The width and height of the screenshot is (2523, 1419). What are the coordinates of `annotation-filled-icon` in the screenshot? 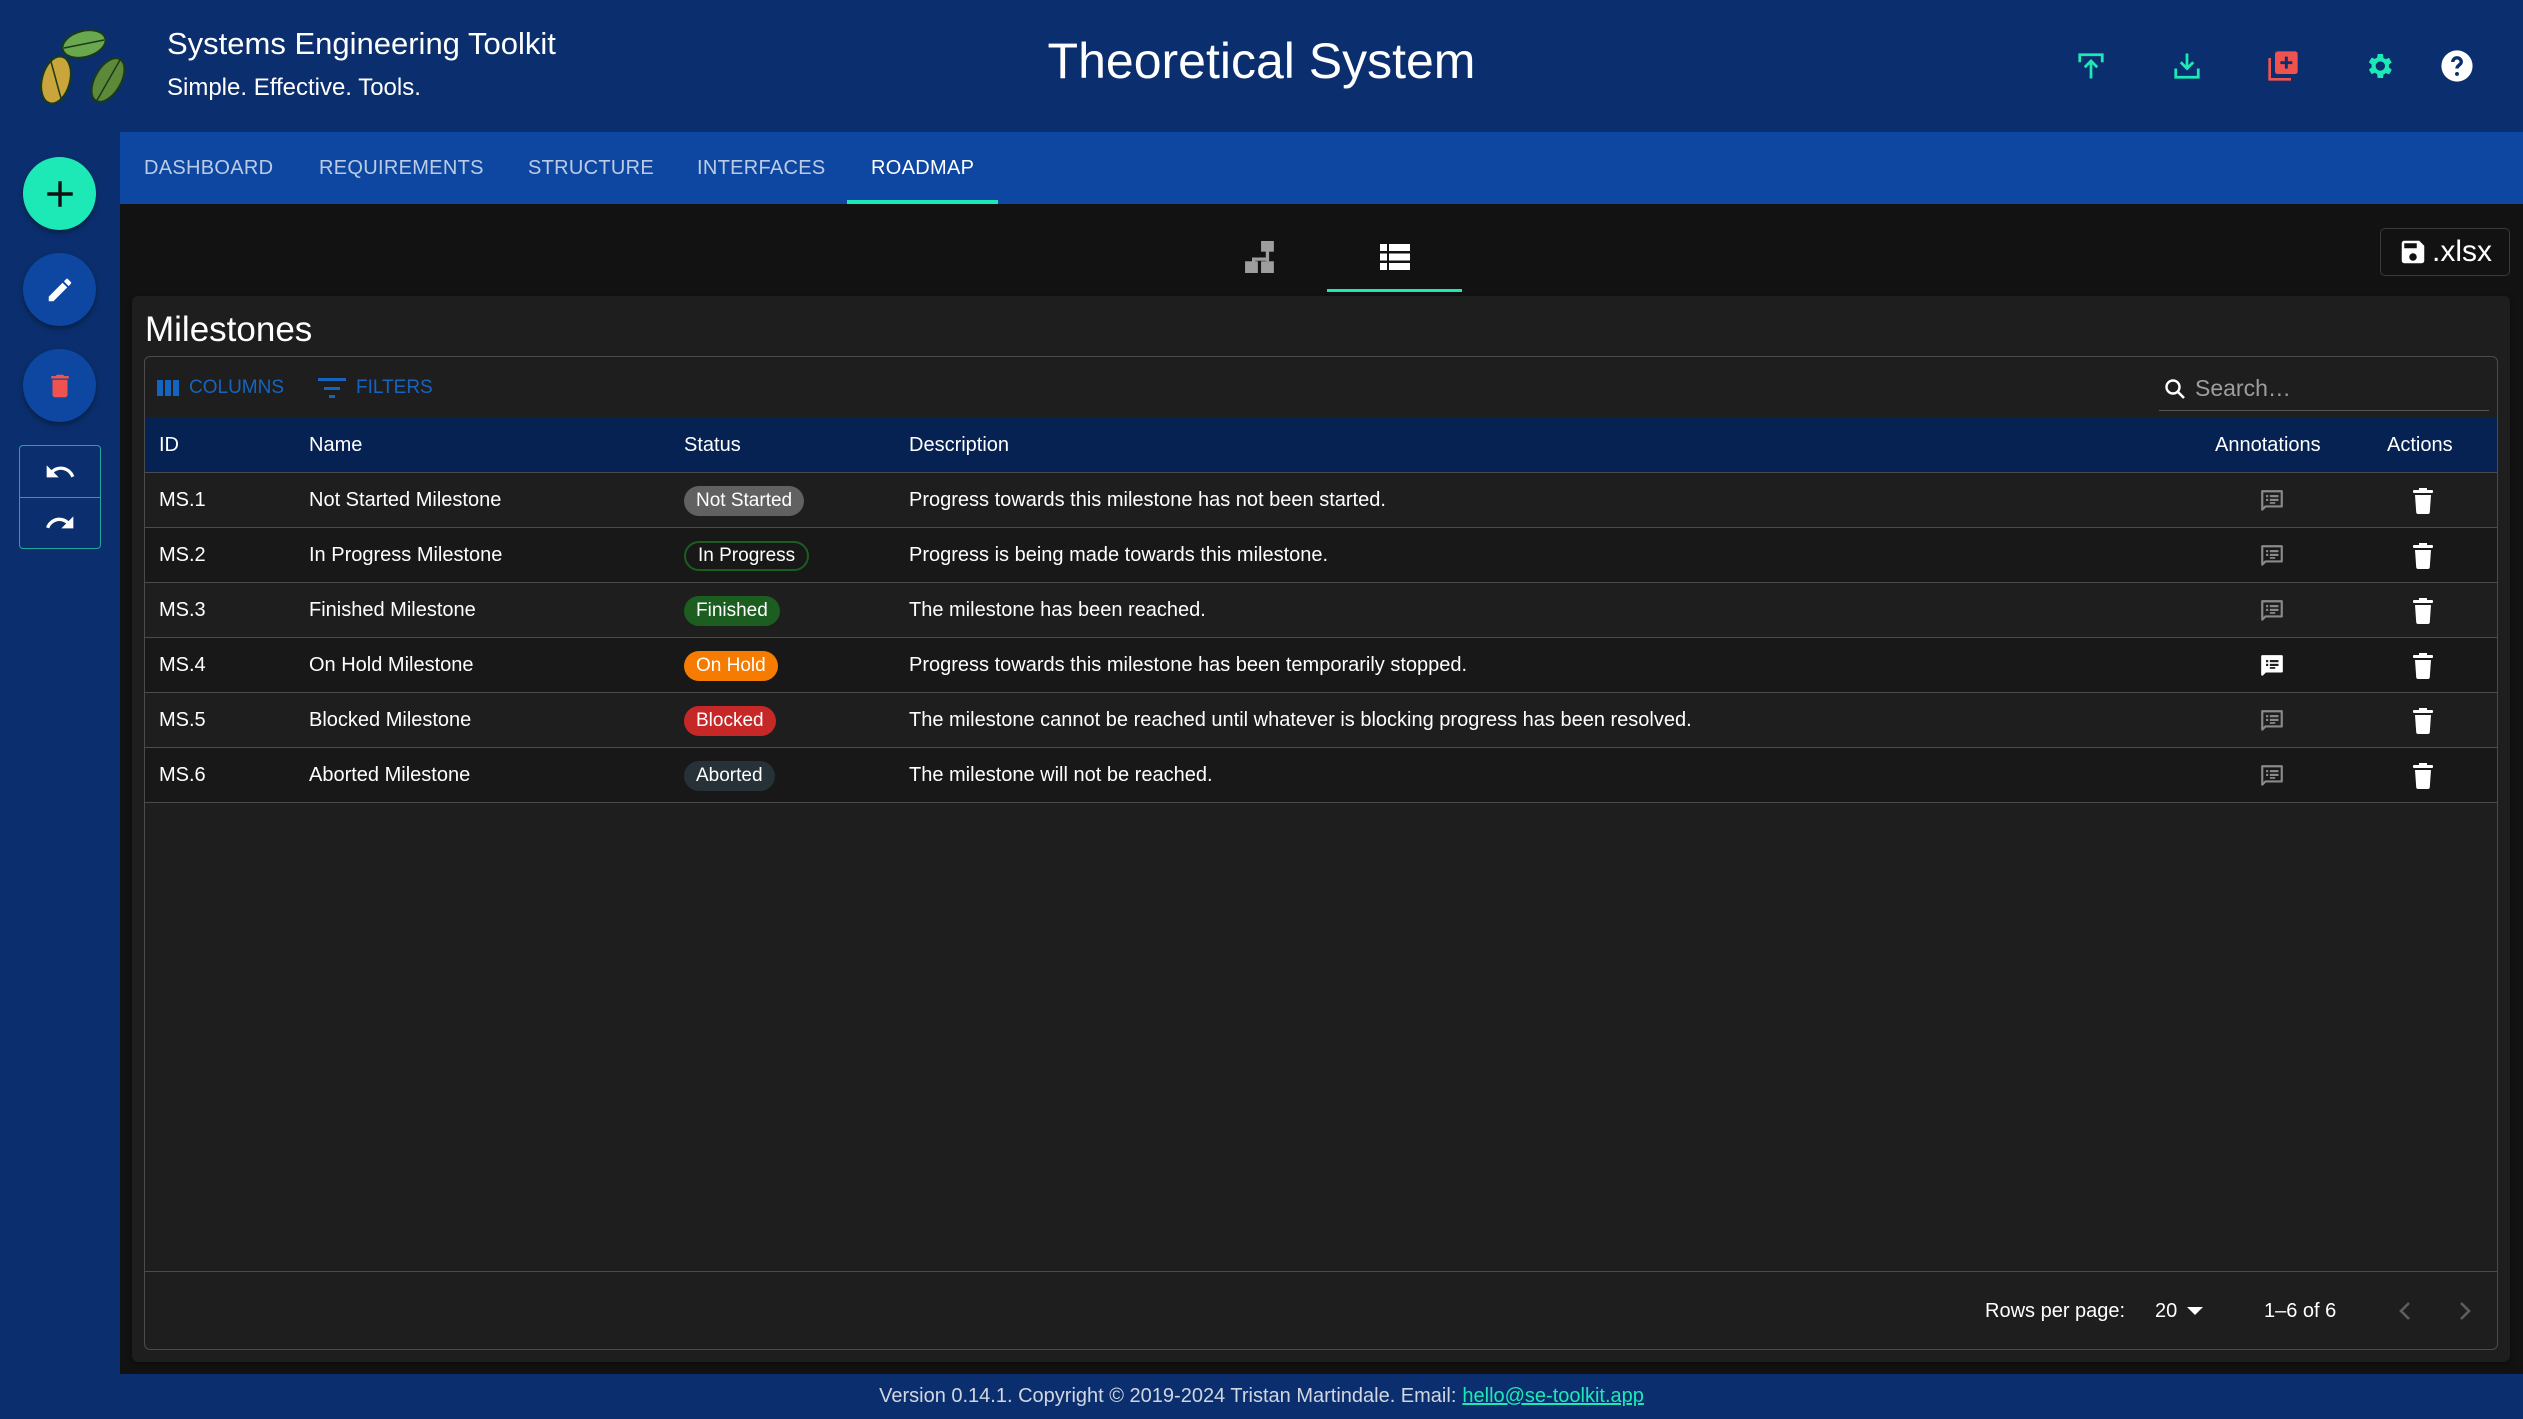 It's located at (2272, 665).